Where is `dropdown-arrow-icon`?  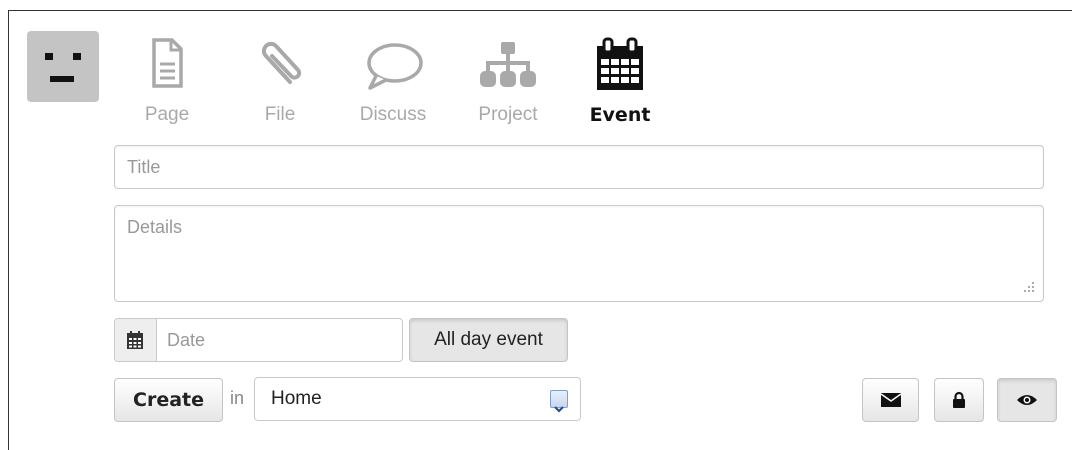 dropdown-arrow-icon is located at coordinates (559, 401).